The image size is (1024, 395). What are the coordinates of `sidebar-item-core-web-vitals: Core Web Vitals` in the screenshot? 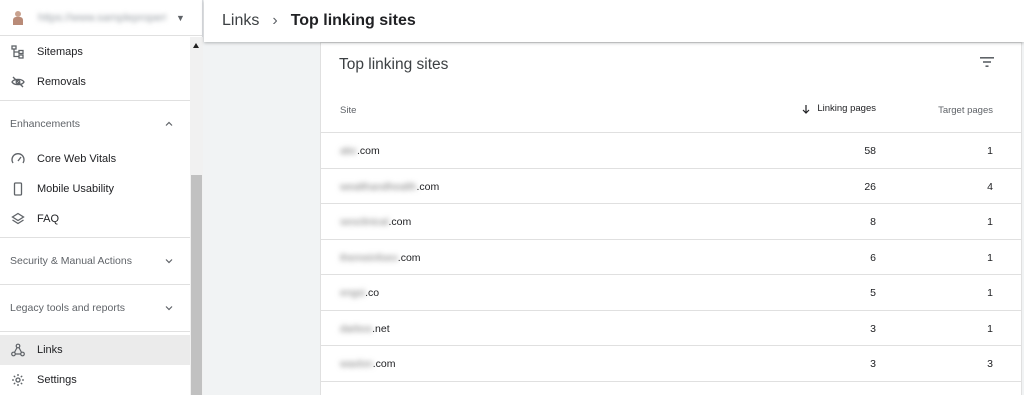 It's located at (95, 159).